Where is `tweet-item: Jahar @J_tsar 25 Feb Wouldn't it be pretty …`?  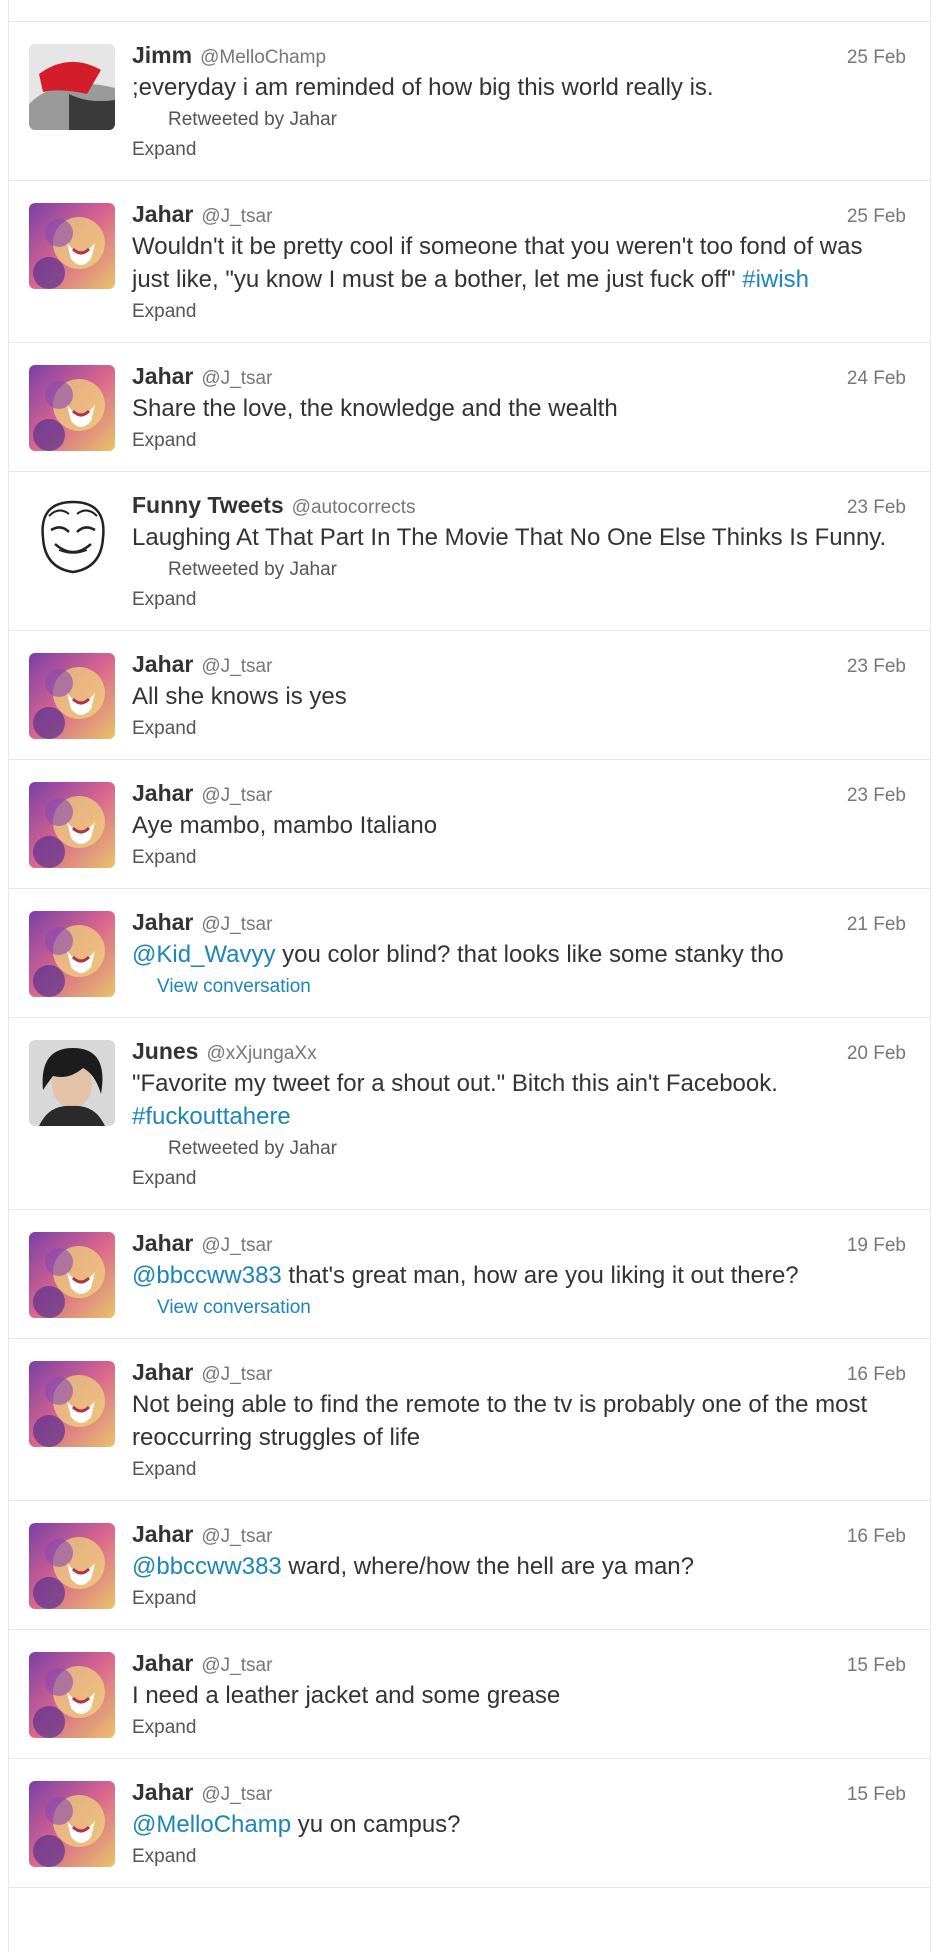
tweet-item: Jahar @J_tsar 25 Feb Wouldn't it be pretty … is located at coordinates (469, 262).